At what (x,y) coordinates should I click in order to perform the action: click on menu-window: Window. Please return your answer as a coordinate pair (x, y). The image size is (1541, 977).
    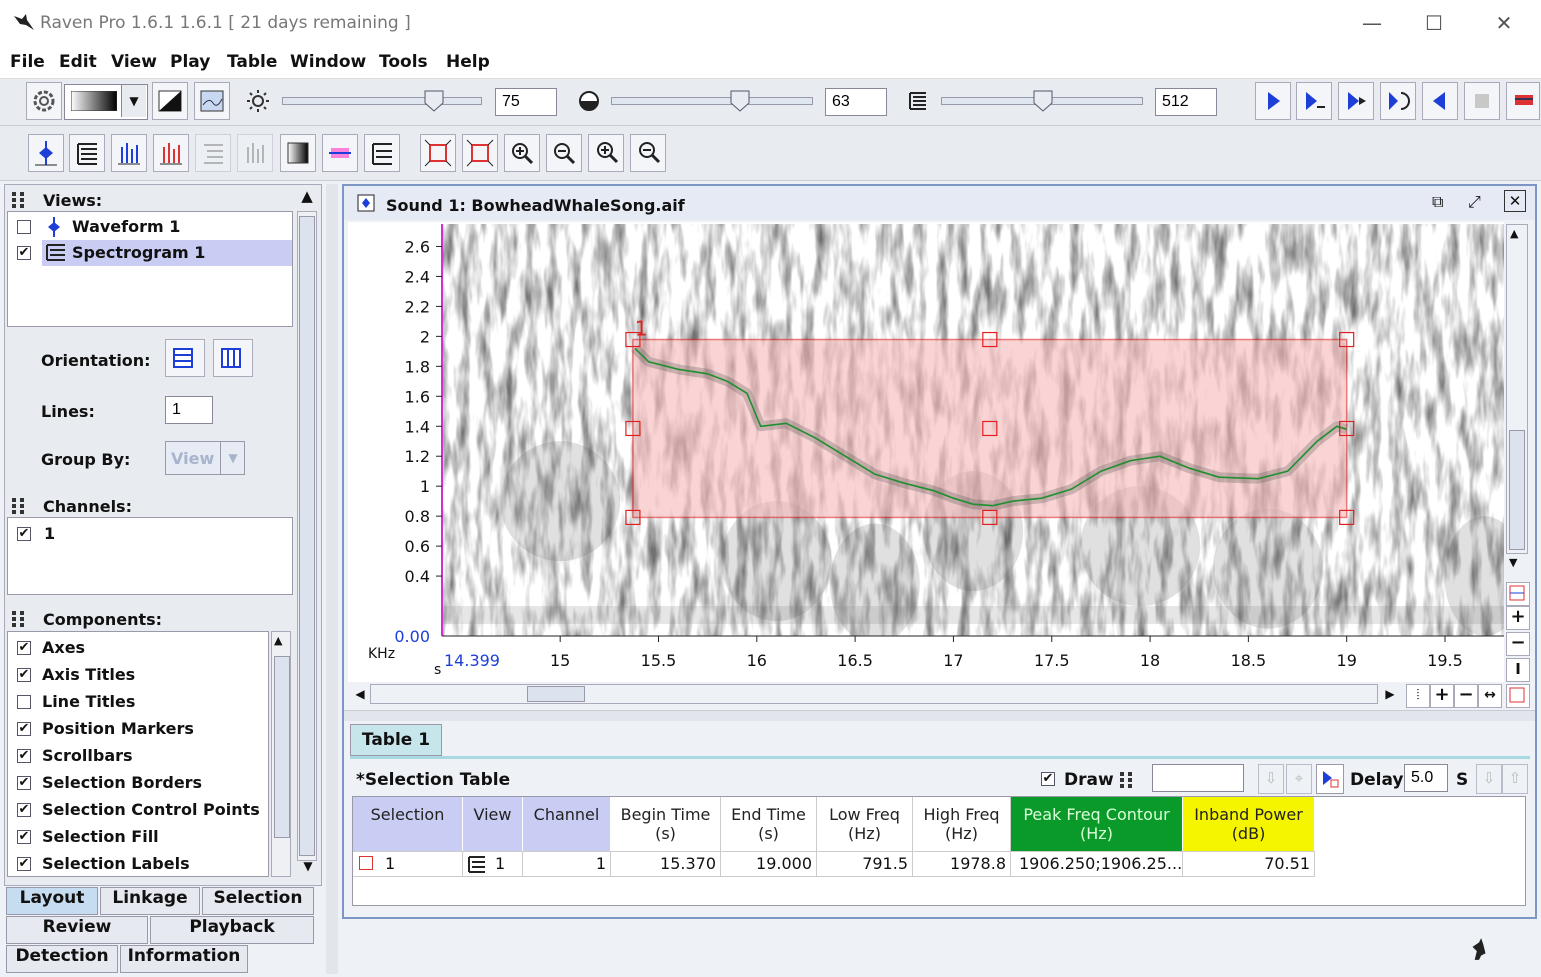
    Looking at the image, I should click on (328, 62).